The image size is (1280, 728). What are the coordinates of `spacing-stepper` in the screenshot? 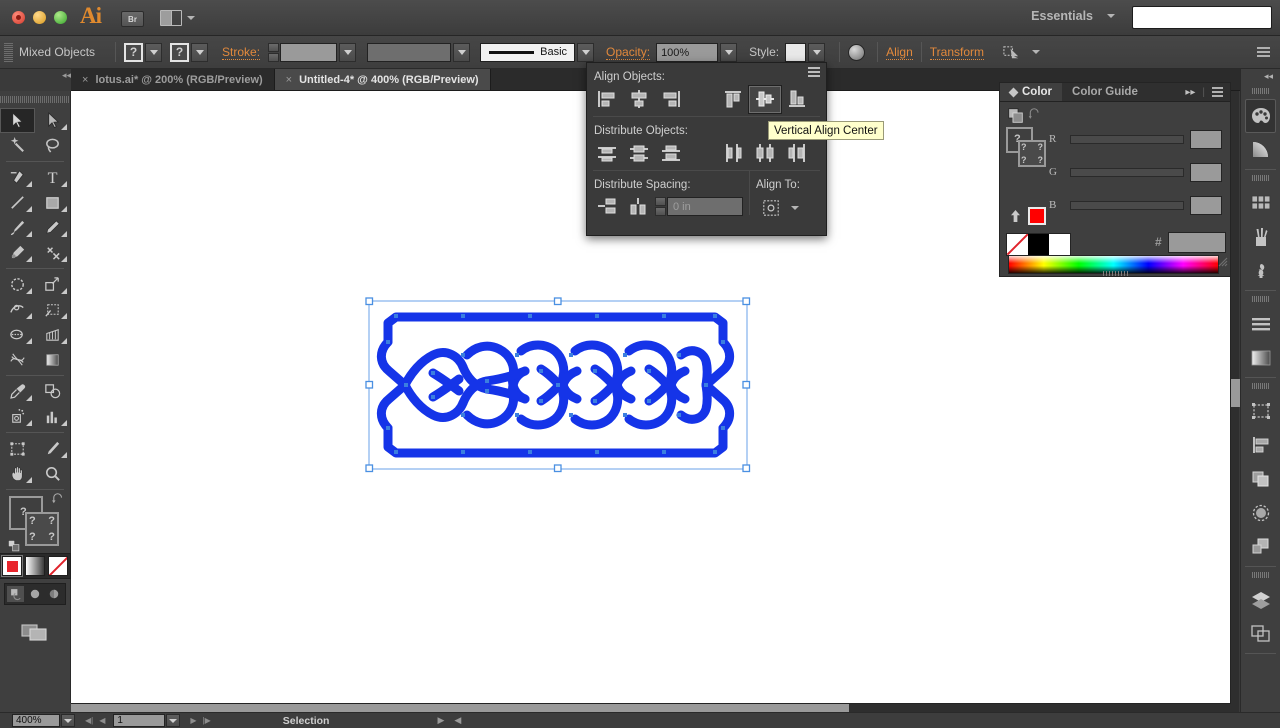 It's located at (660, 206).